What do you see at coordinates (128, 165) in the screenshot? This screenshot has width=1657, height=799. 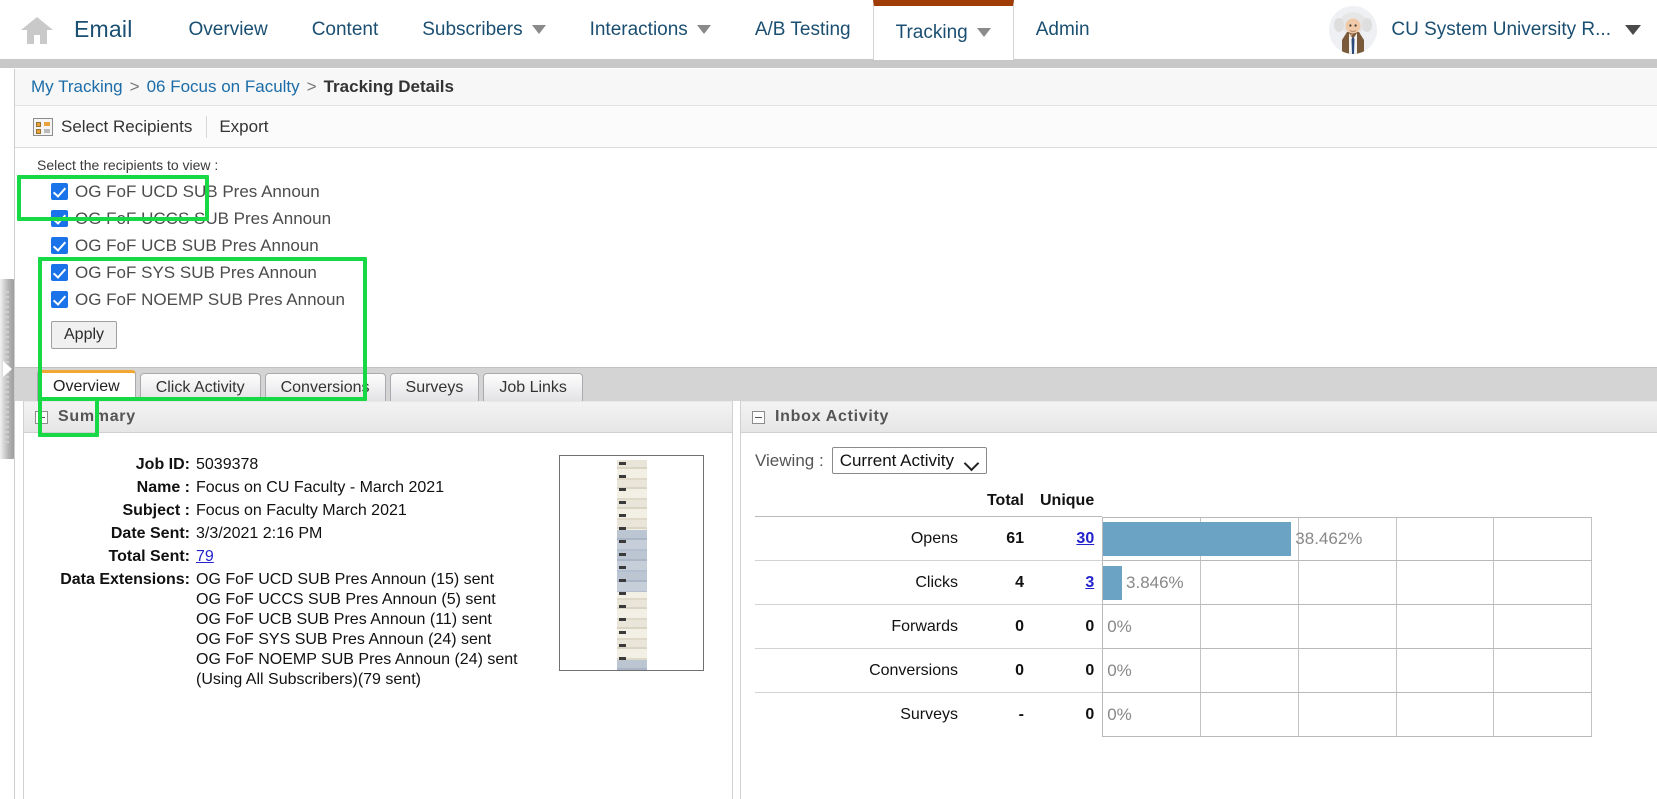 I see `recipients-prompt: Select the recipients to view :` at bounding box center [128, 165].